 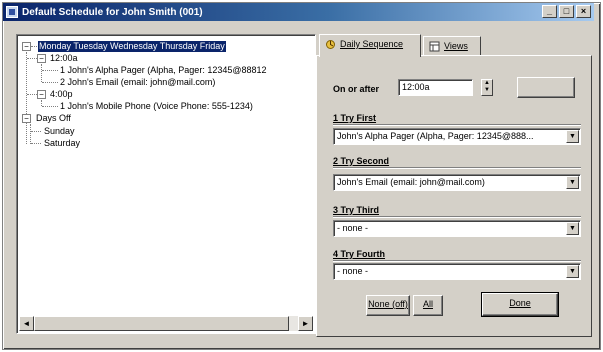 I want to click on try-second-label: 2 Try Second, so click(x=361, y=161).